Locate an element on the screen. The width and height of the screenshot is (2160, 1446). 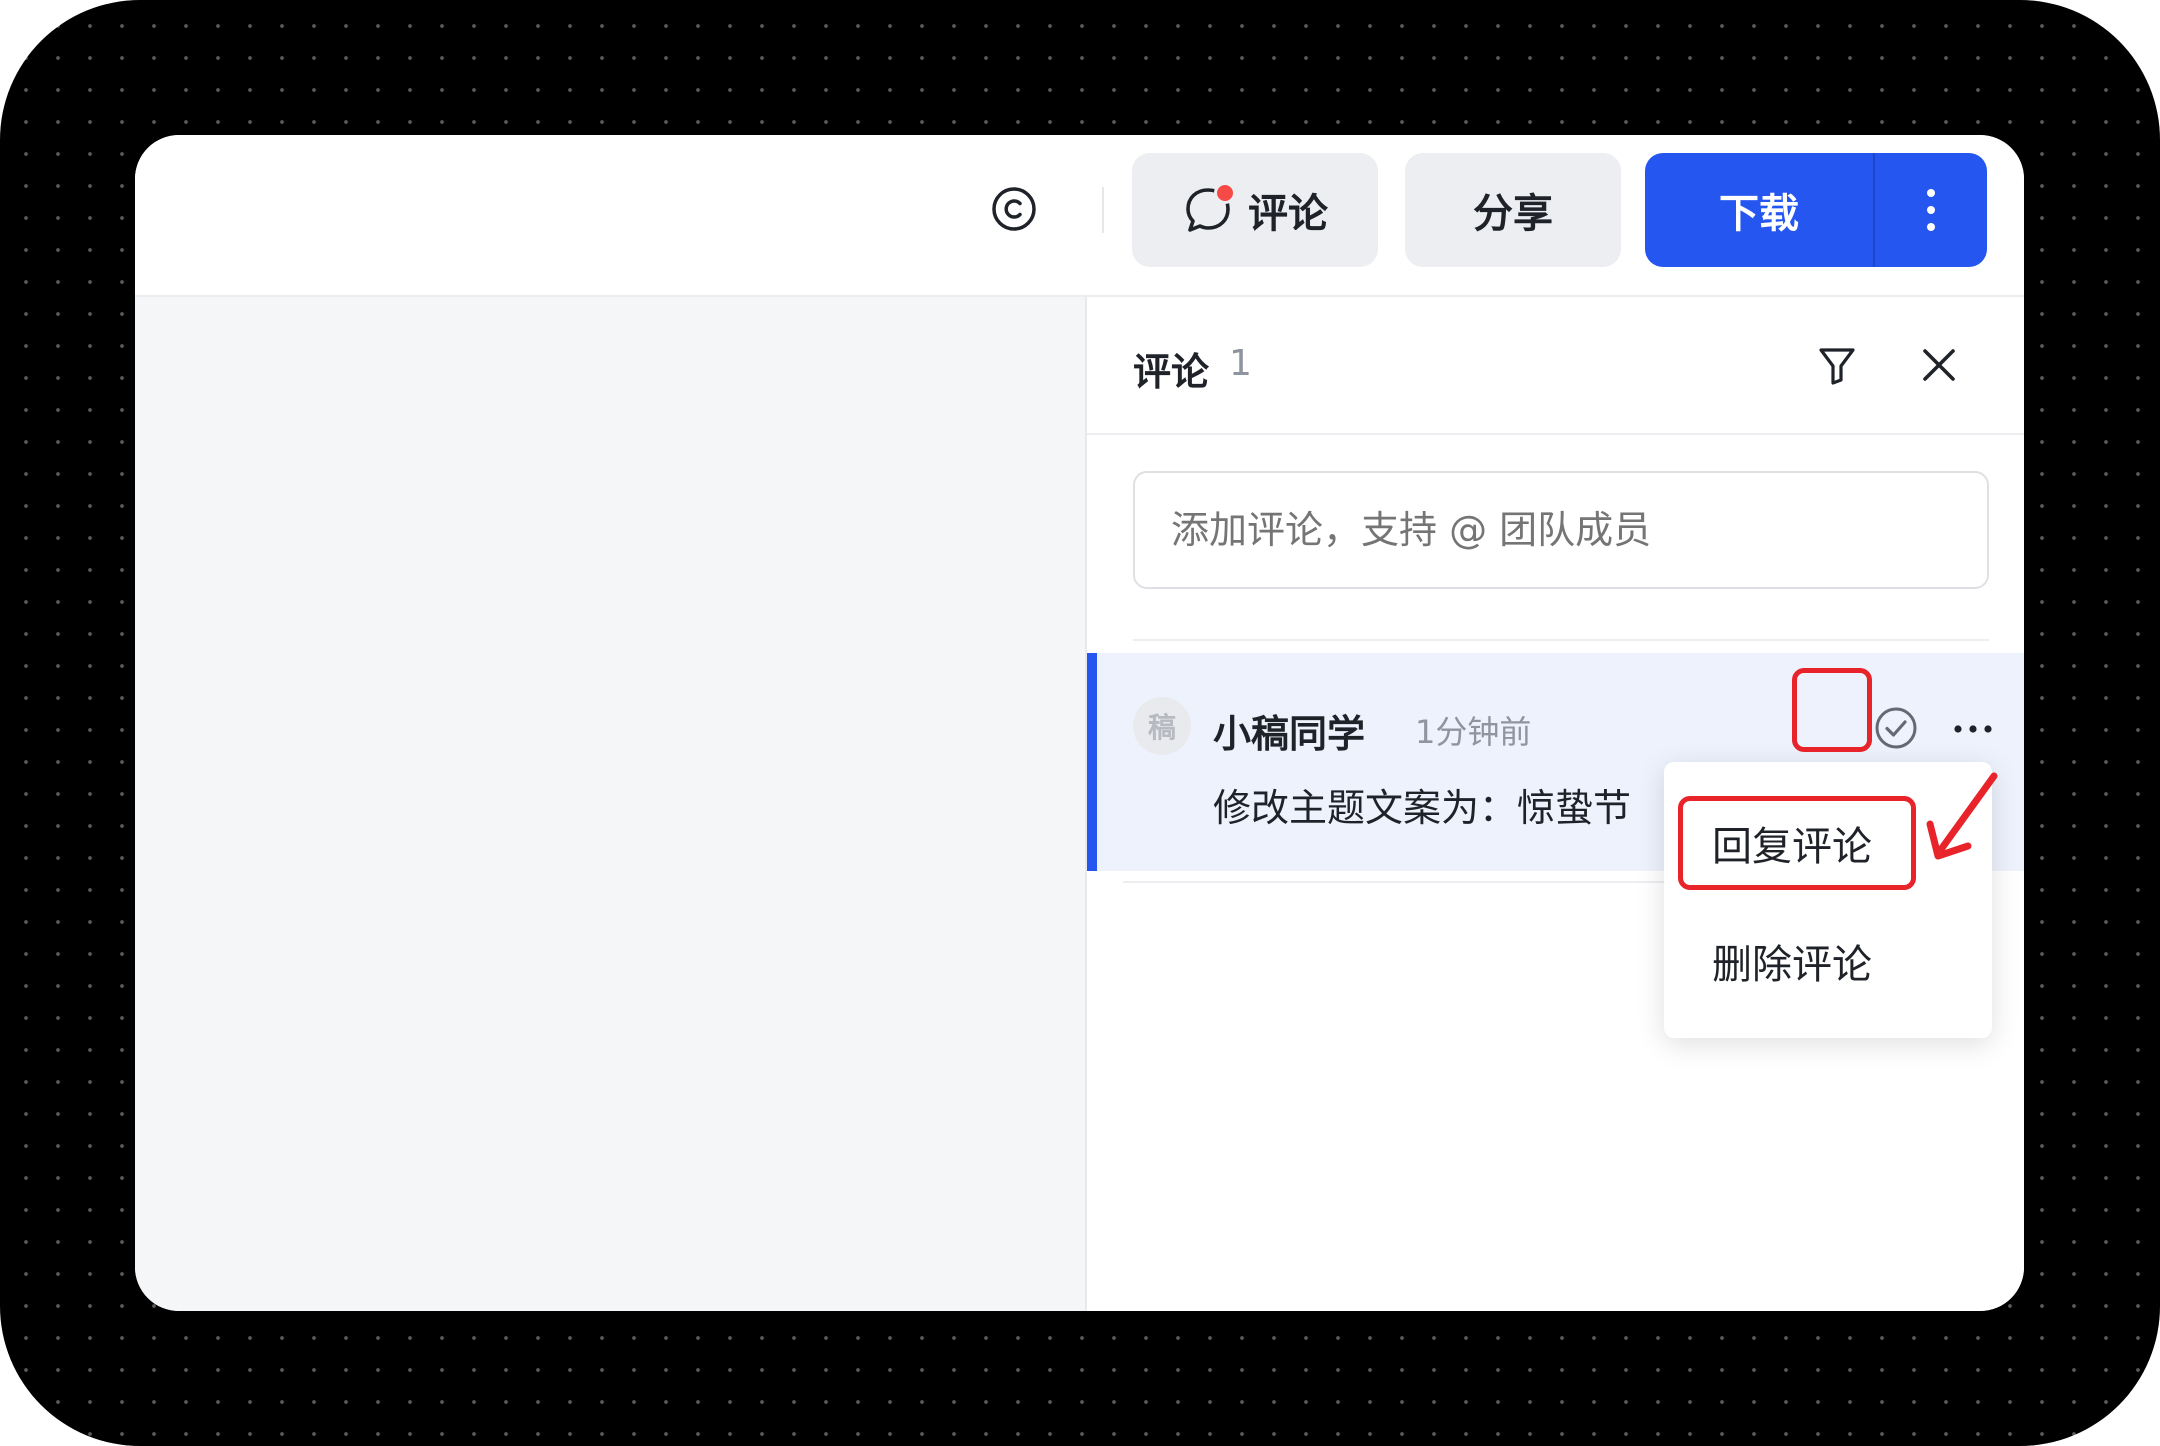
highlight-box-more is located at coordinates (1832, 710).